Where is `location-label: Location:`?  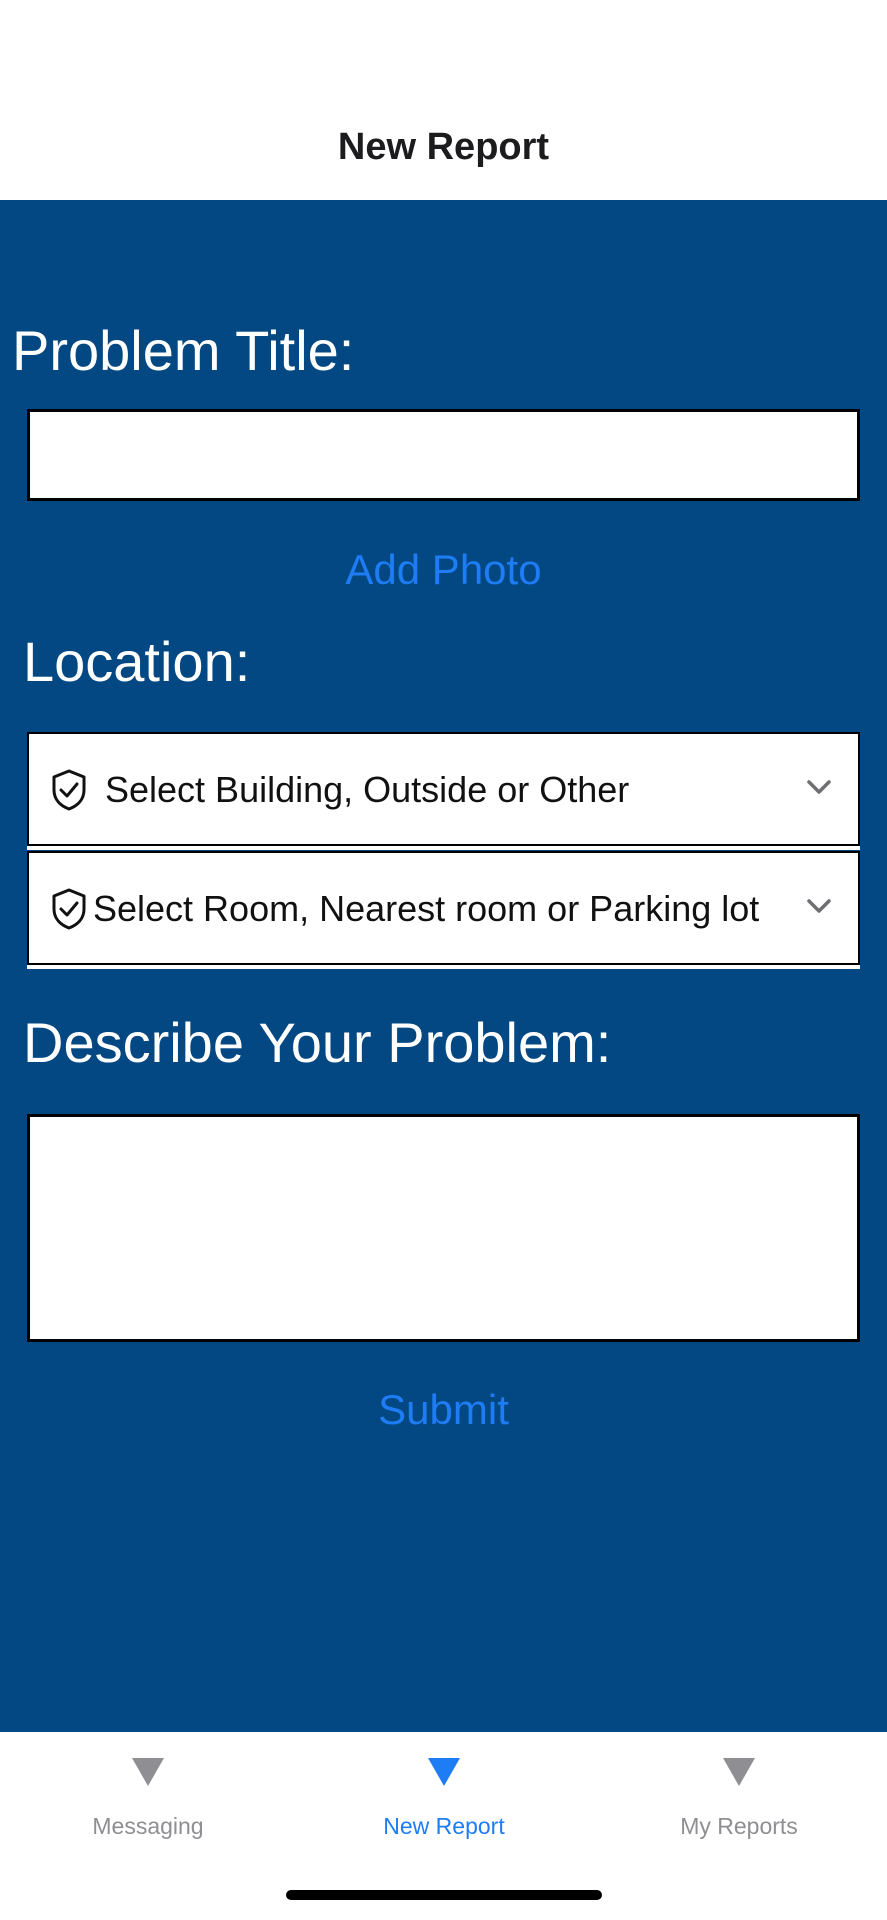
location-label: Location: is located at coordinates (137, 661).